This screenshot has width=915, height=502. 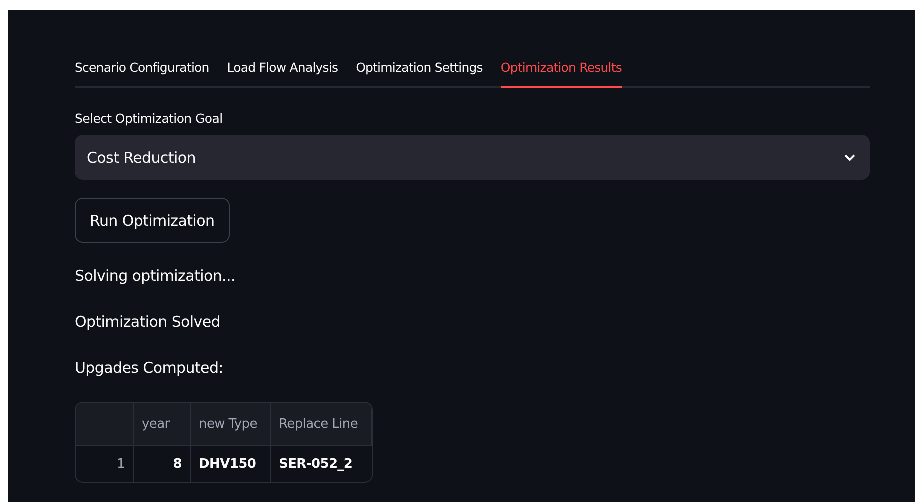 What do you see at coordinates (152, 220) in the screenshot?
I see `run-button: Run Optimization` at bounding box center [152, 220].